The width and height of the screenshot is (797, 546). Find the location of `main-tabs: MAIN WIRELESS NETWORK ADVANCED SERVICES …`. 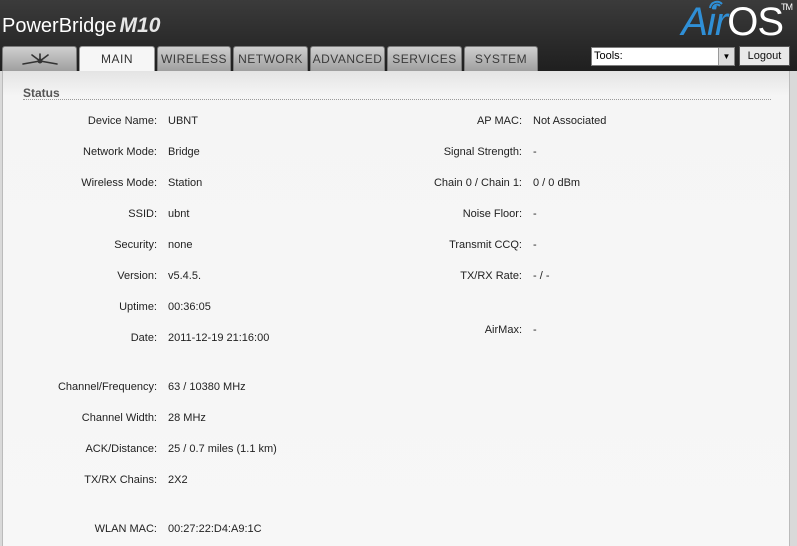

main-tabs: MAIN WIRELESS NETWORK ADVANCED SERVICES … is located at coordinates (271, 59).